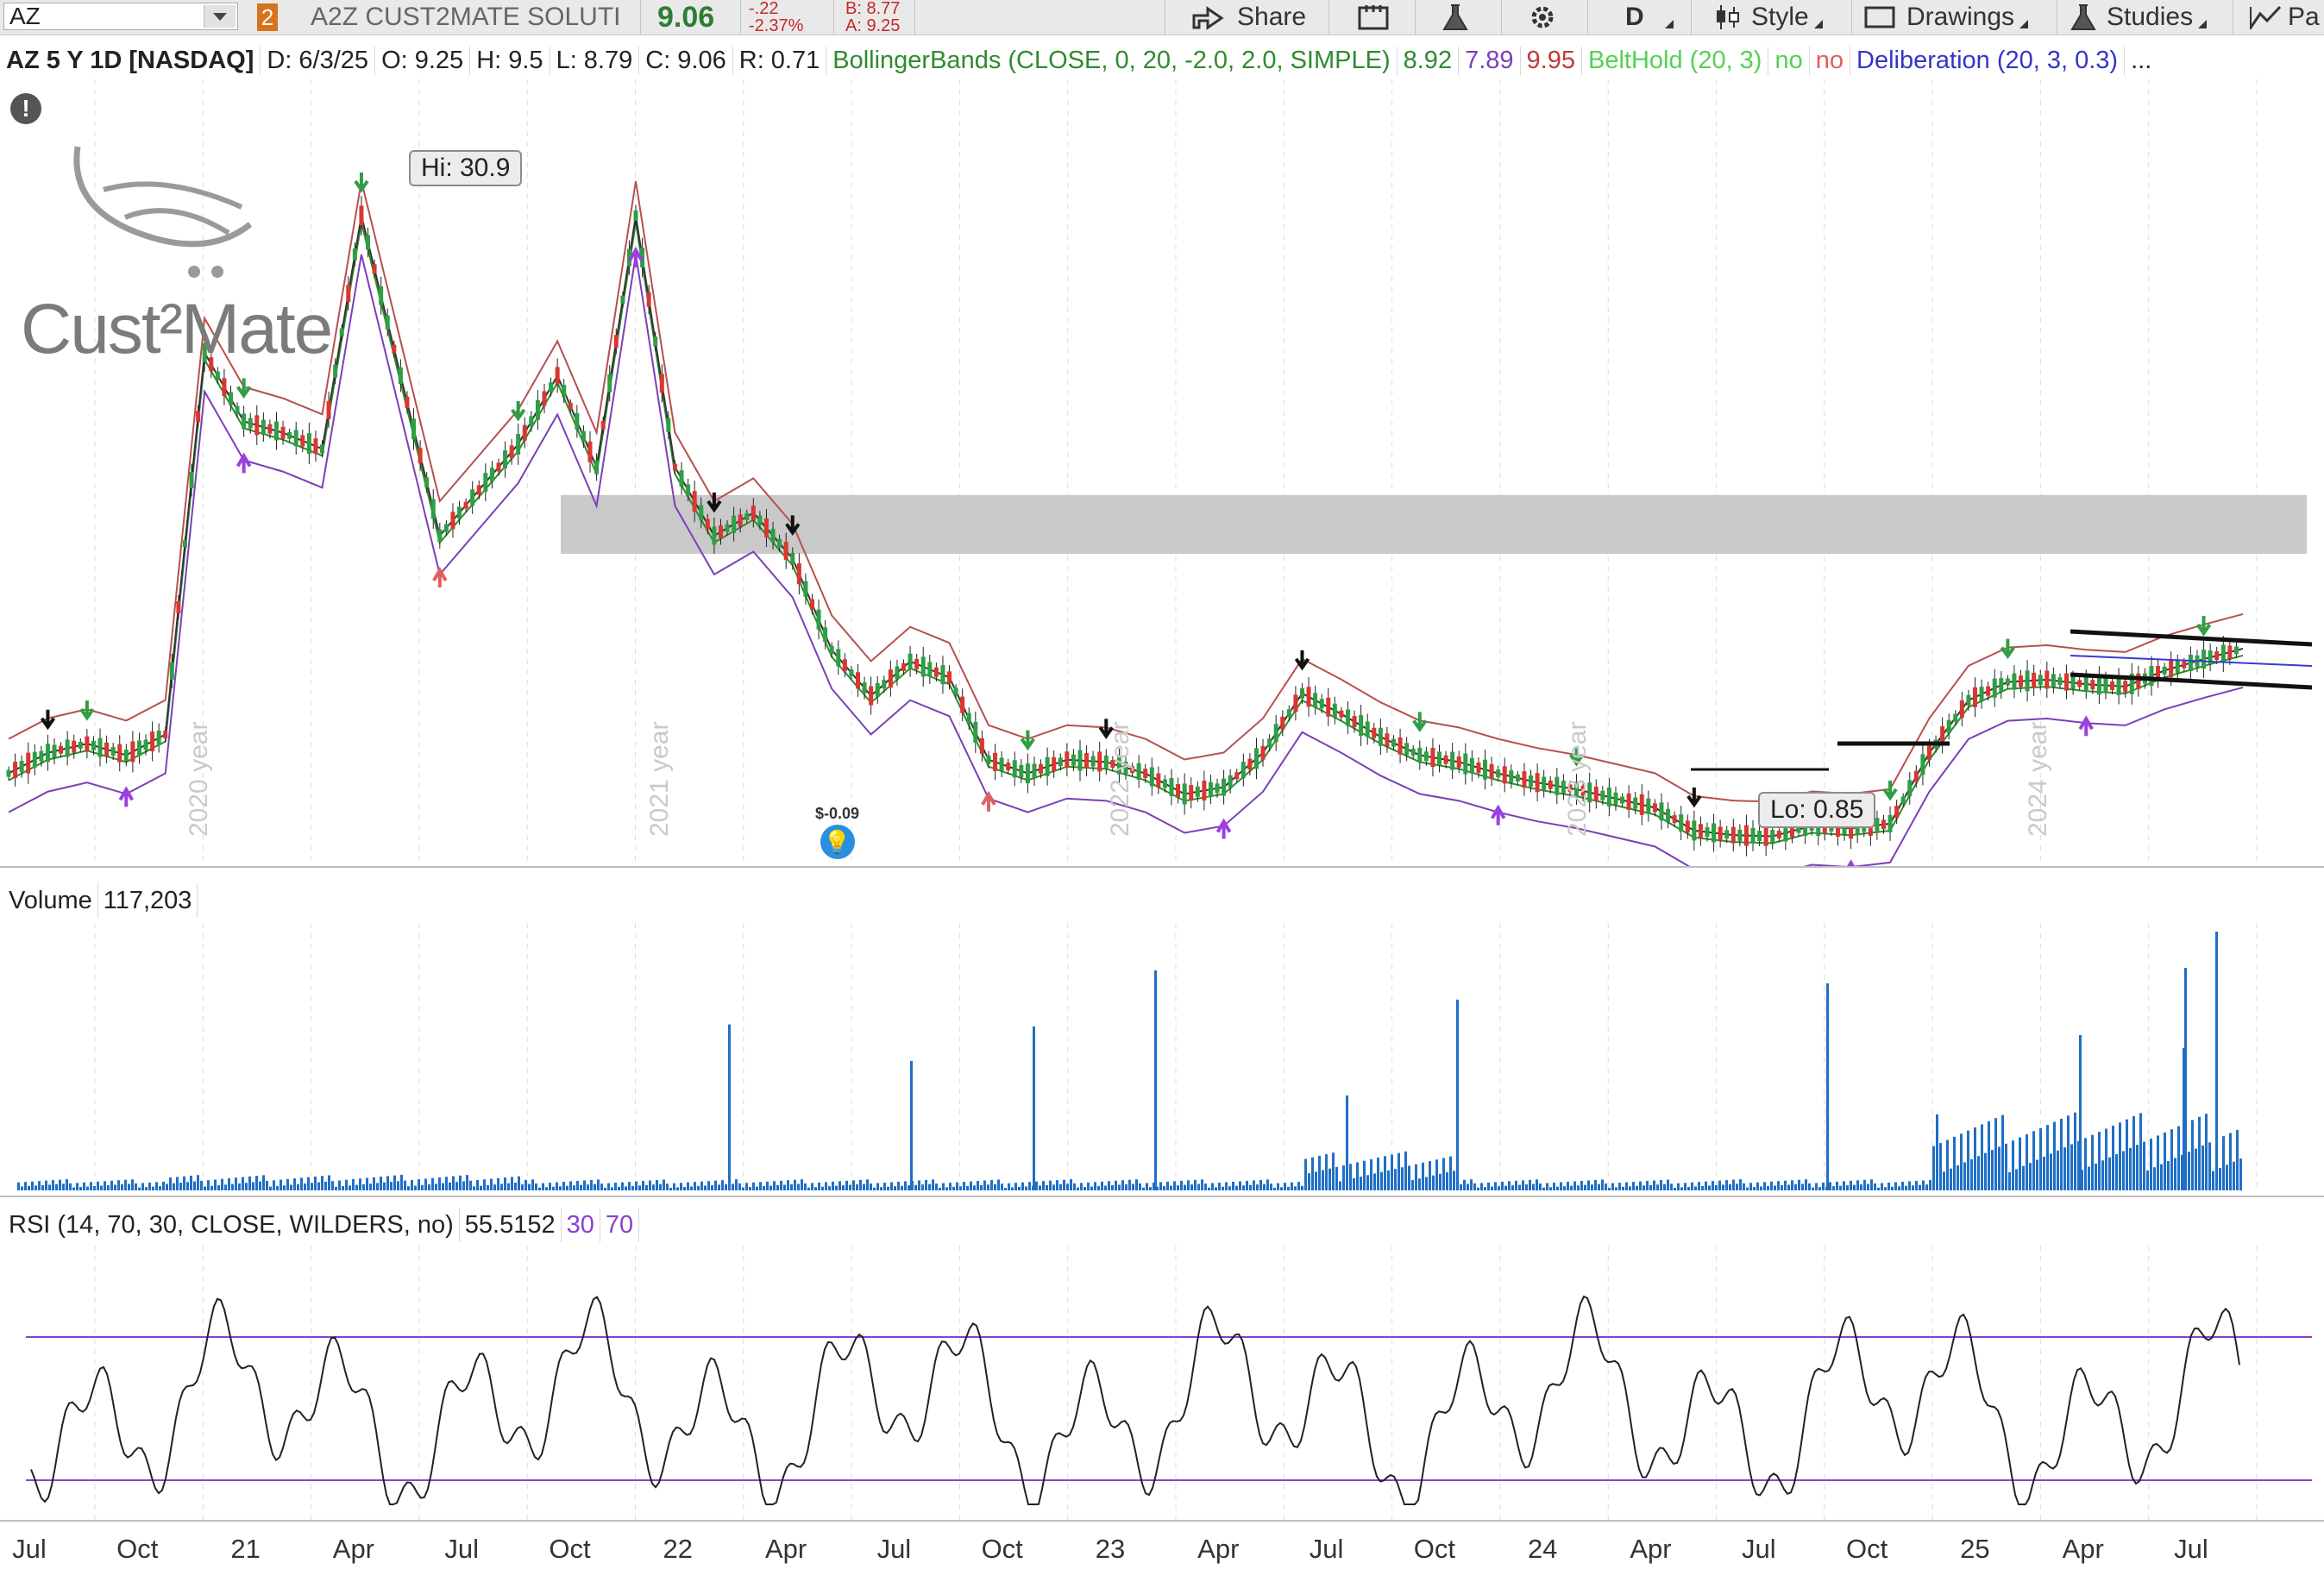 This screenshot has width=2324, height=1582. I want to click on lab-button, so click(1456, 17).